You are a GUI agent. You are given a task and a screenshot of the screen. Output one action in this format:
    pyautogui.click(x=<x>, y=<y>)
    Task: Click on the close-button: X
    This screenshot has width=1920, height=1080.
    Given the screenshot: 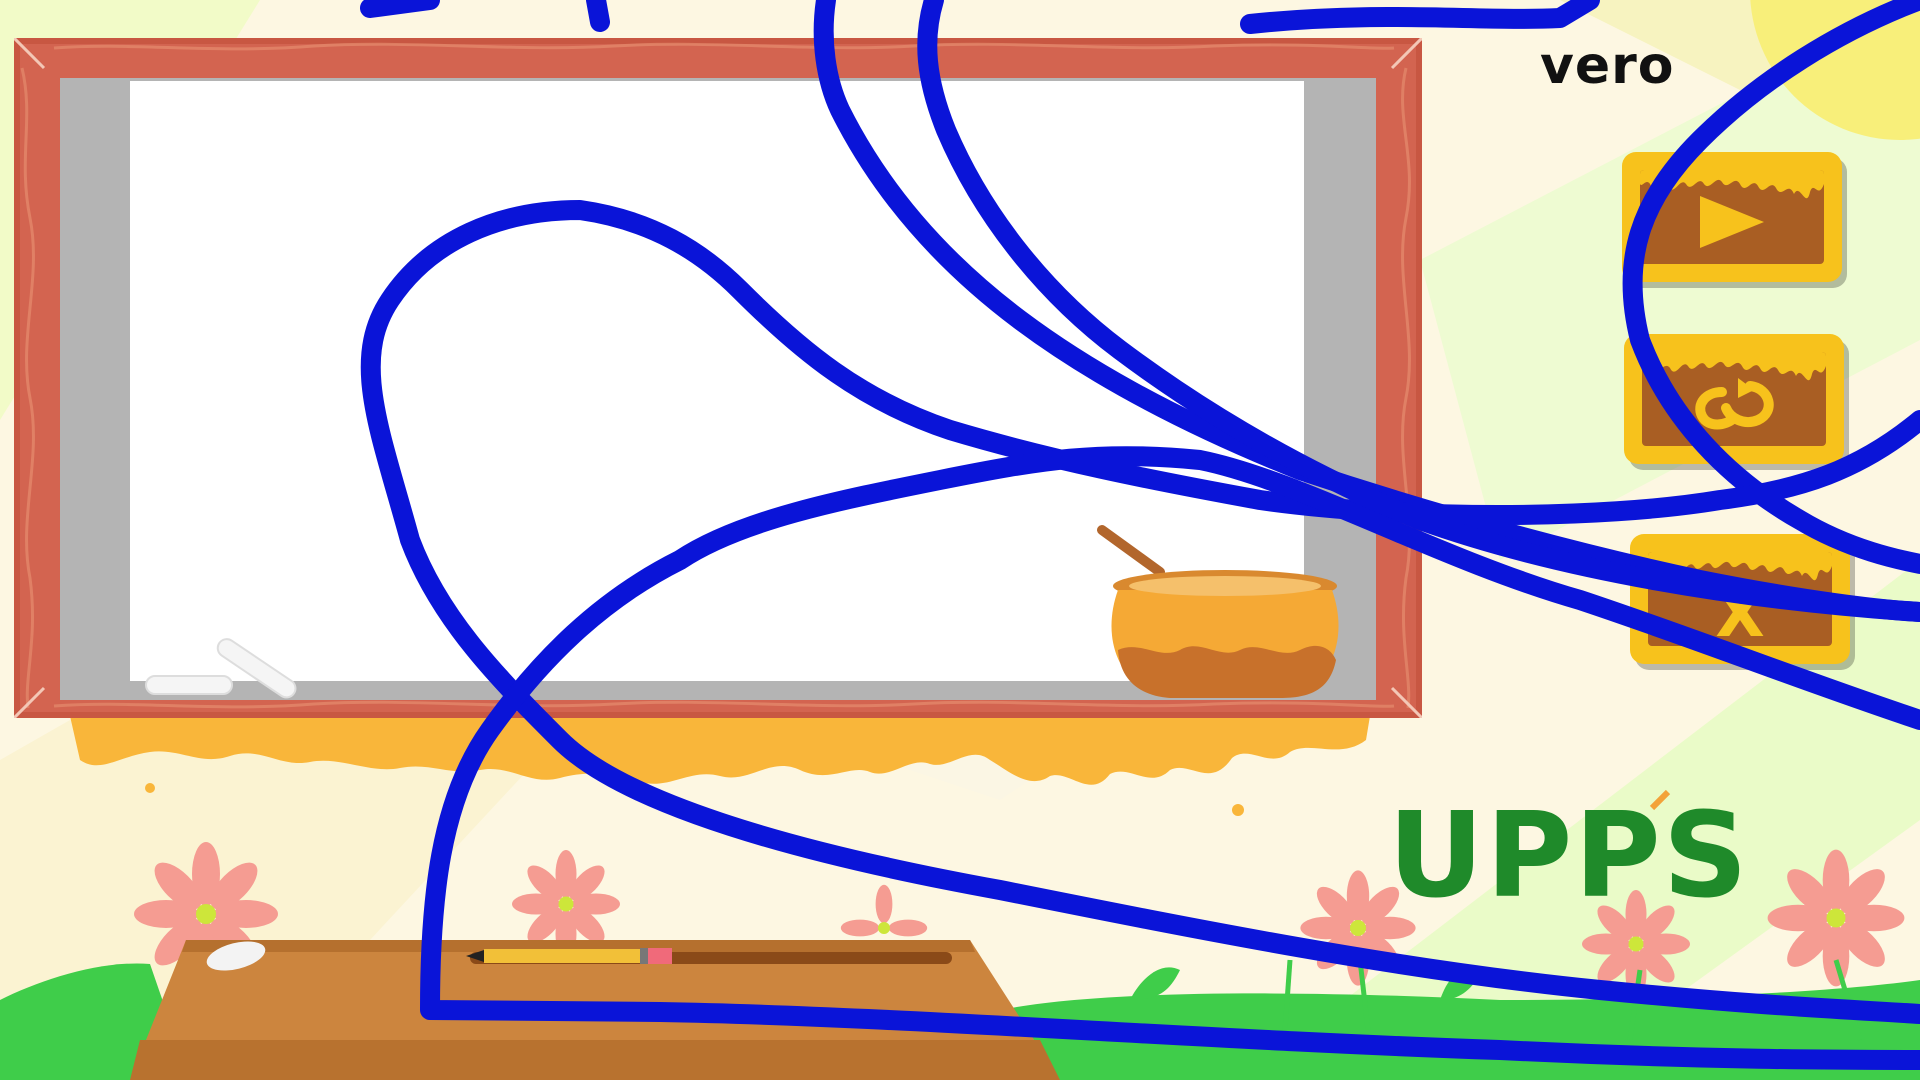 What is the action you would take?
    pyautogui.click(x=1740, y=599)
    